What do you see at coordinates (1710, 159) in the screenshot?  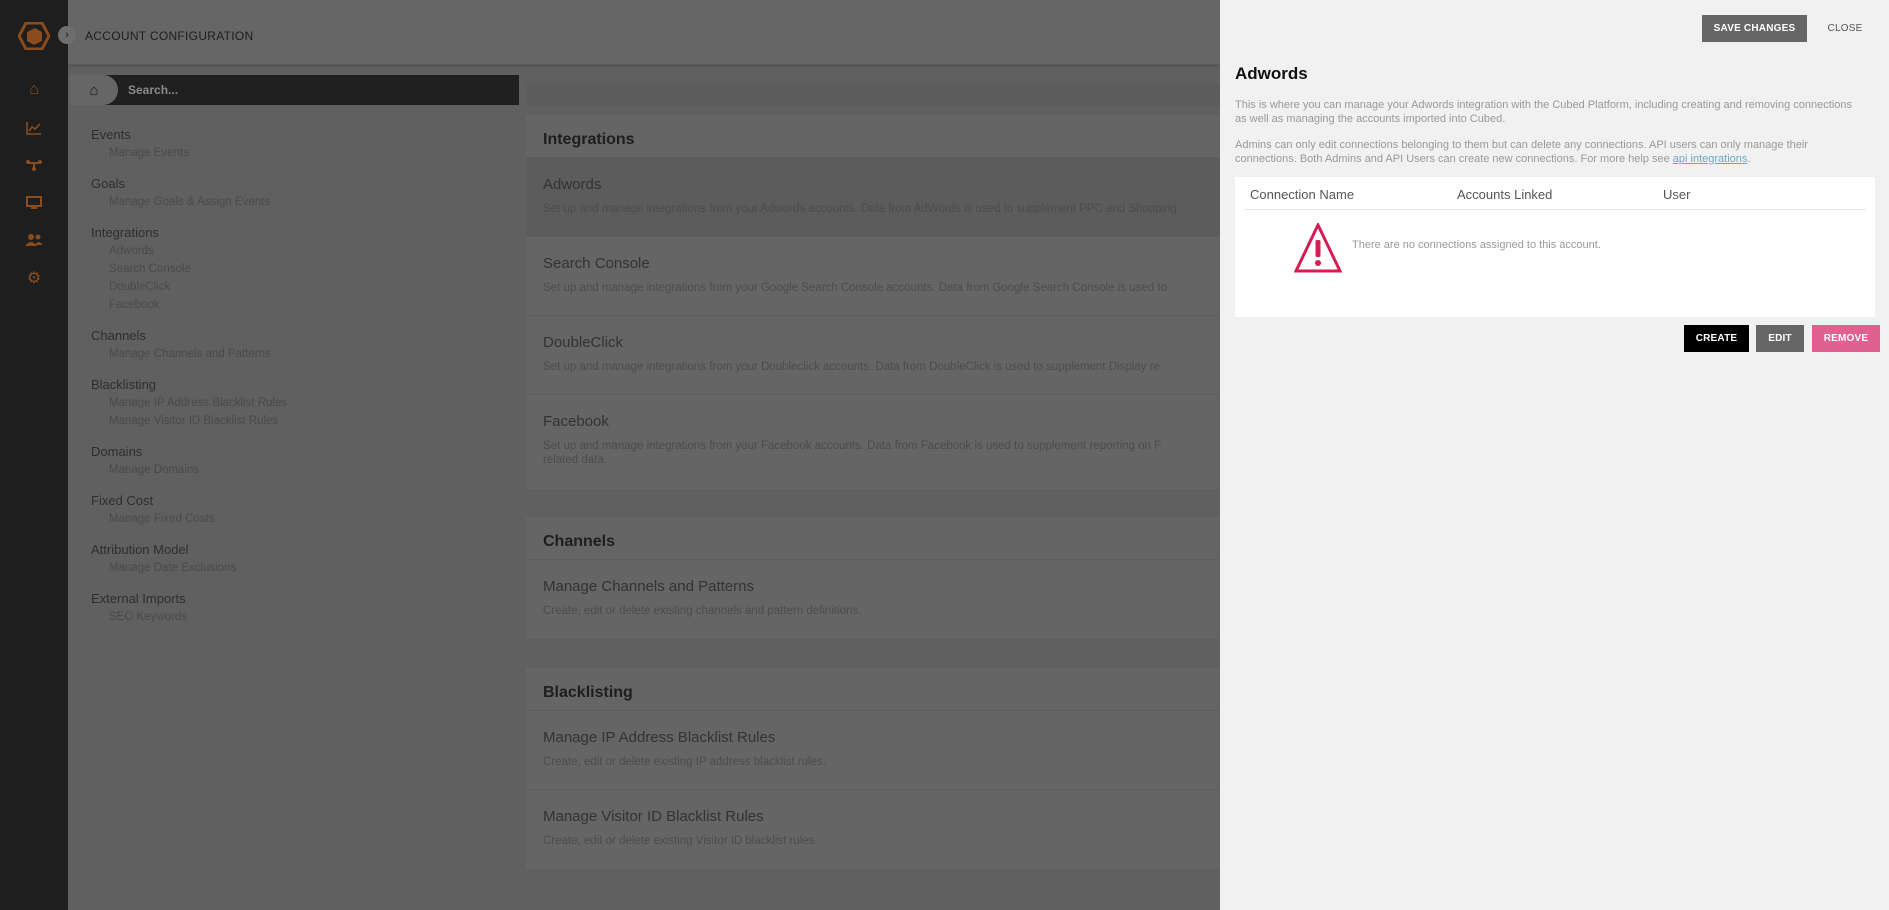 I see `api-integrations-link: api integrations` at bounding box center [1710, 159].